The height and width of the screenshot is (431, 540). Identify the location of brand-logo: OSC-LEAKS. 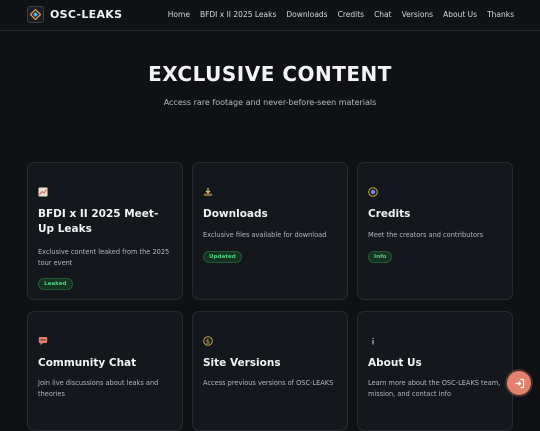
(74, 14).